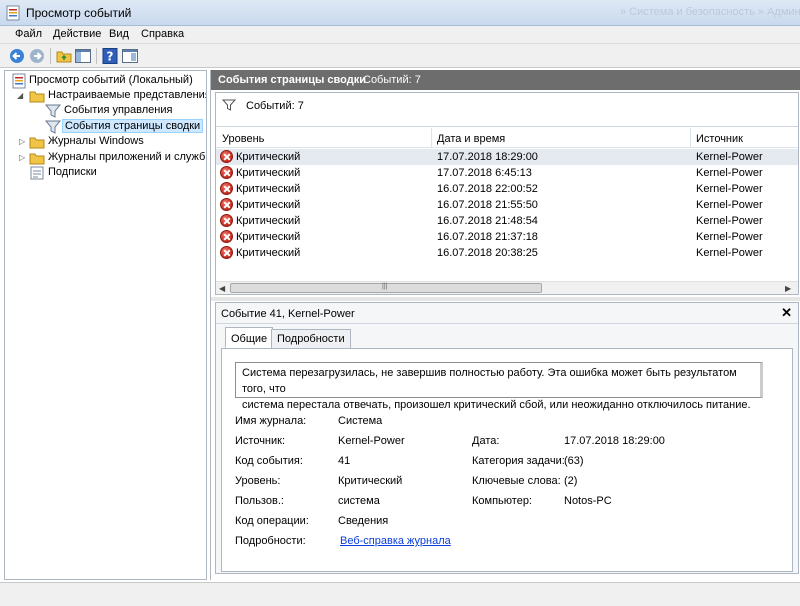  I want to click on help-icon: ?, so click(110, 56).